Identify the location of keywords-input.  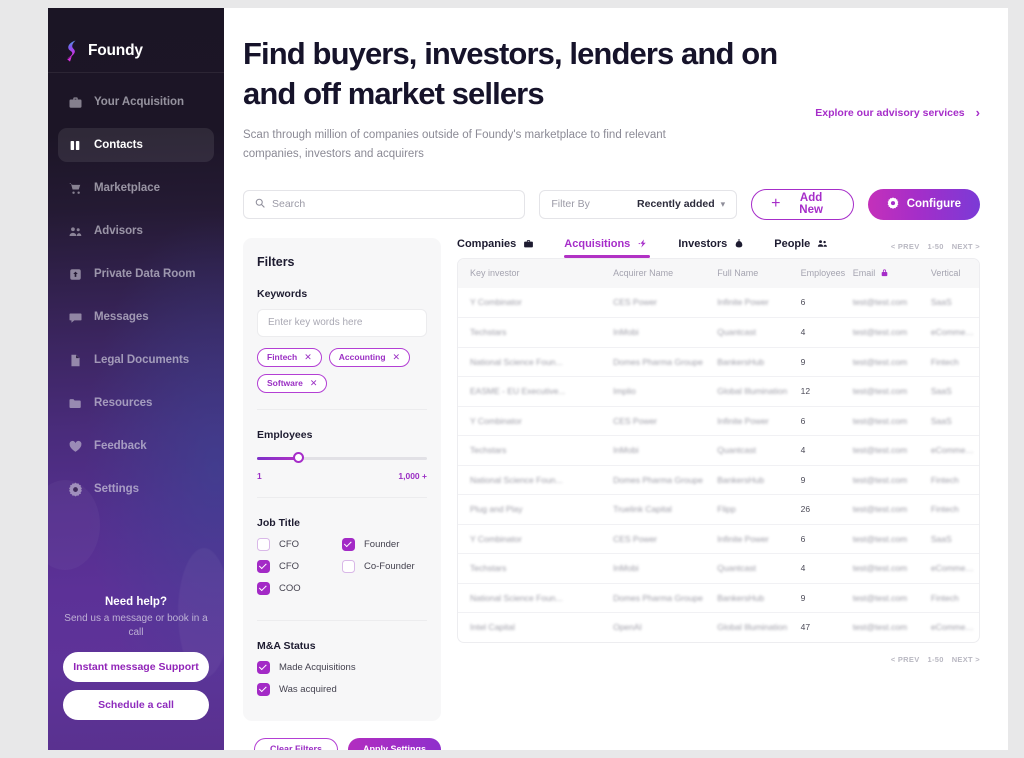
(342, 322).